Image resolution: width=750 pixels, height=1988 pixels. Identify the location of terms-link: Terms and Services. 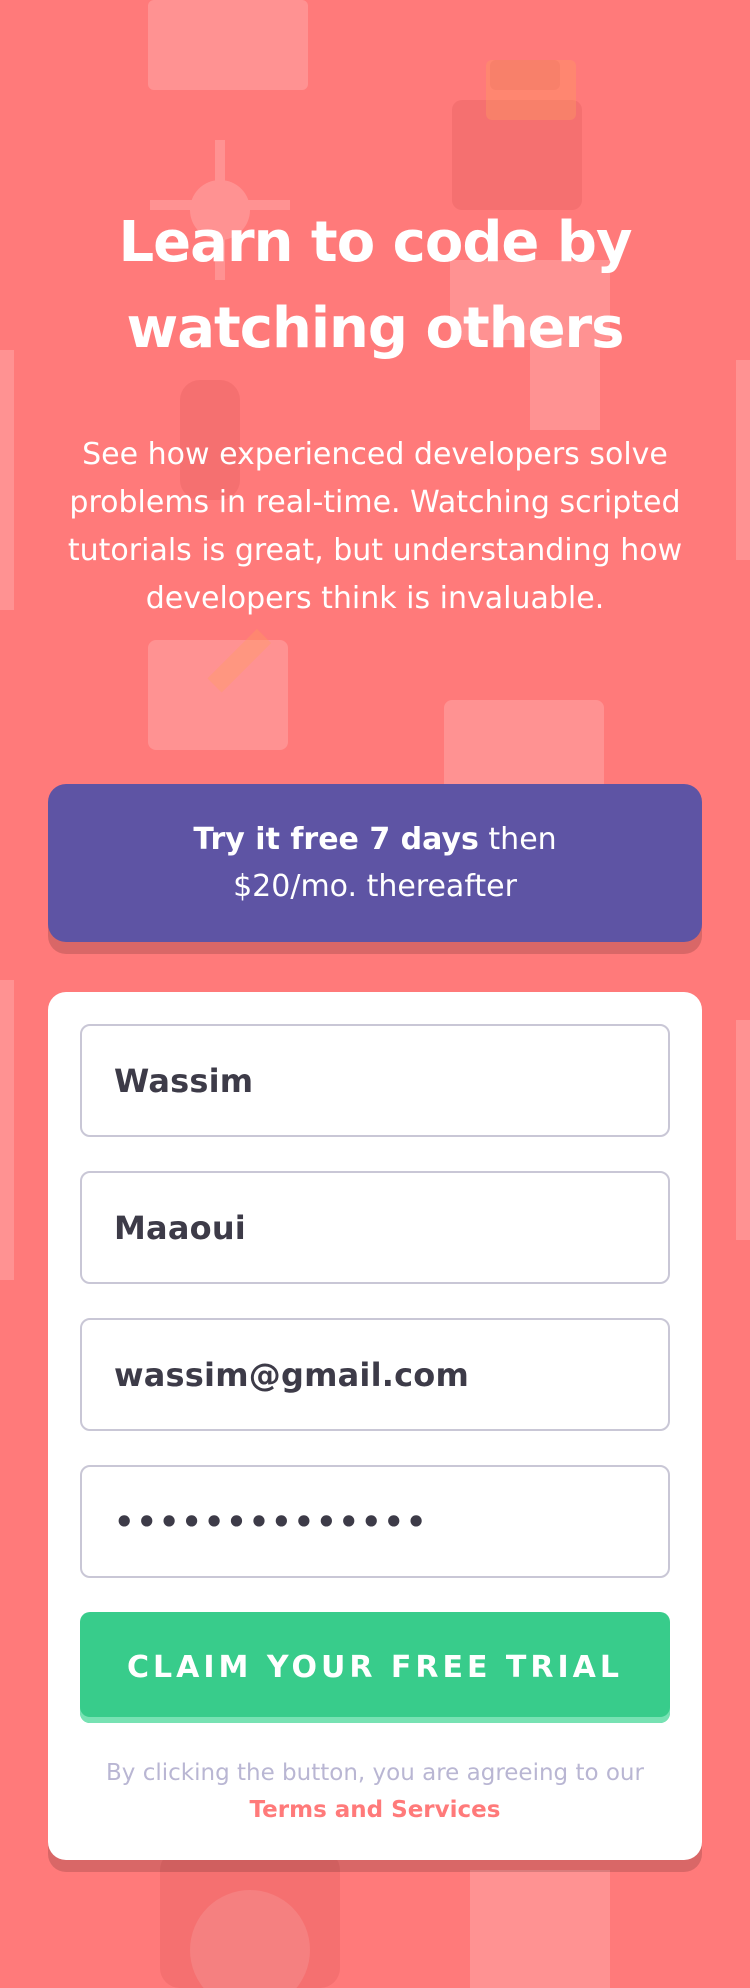
(375, 1810).